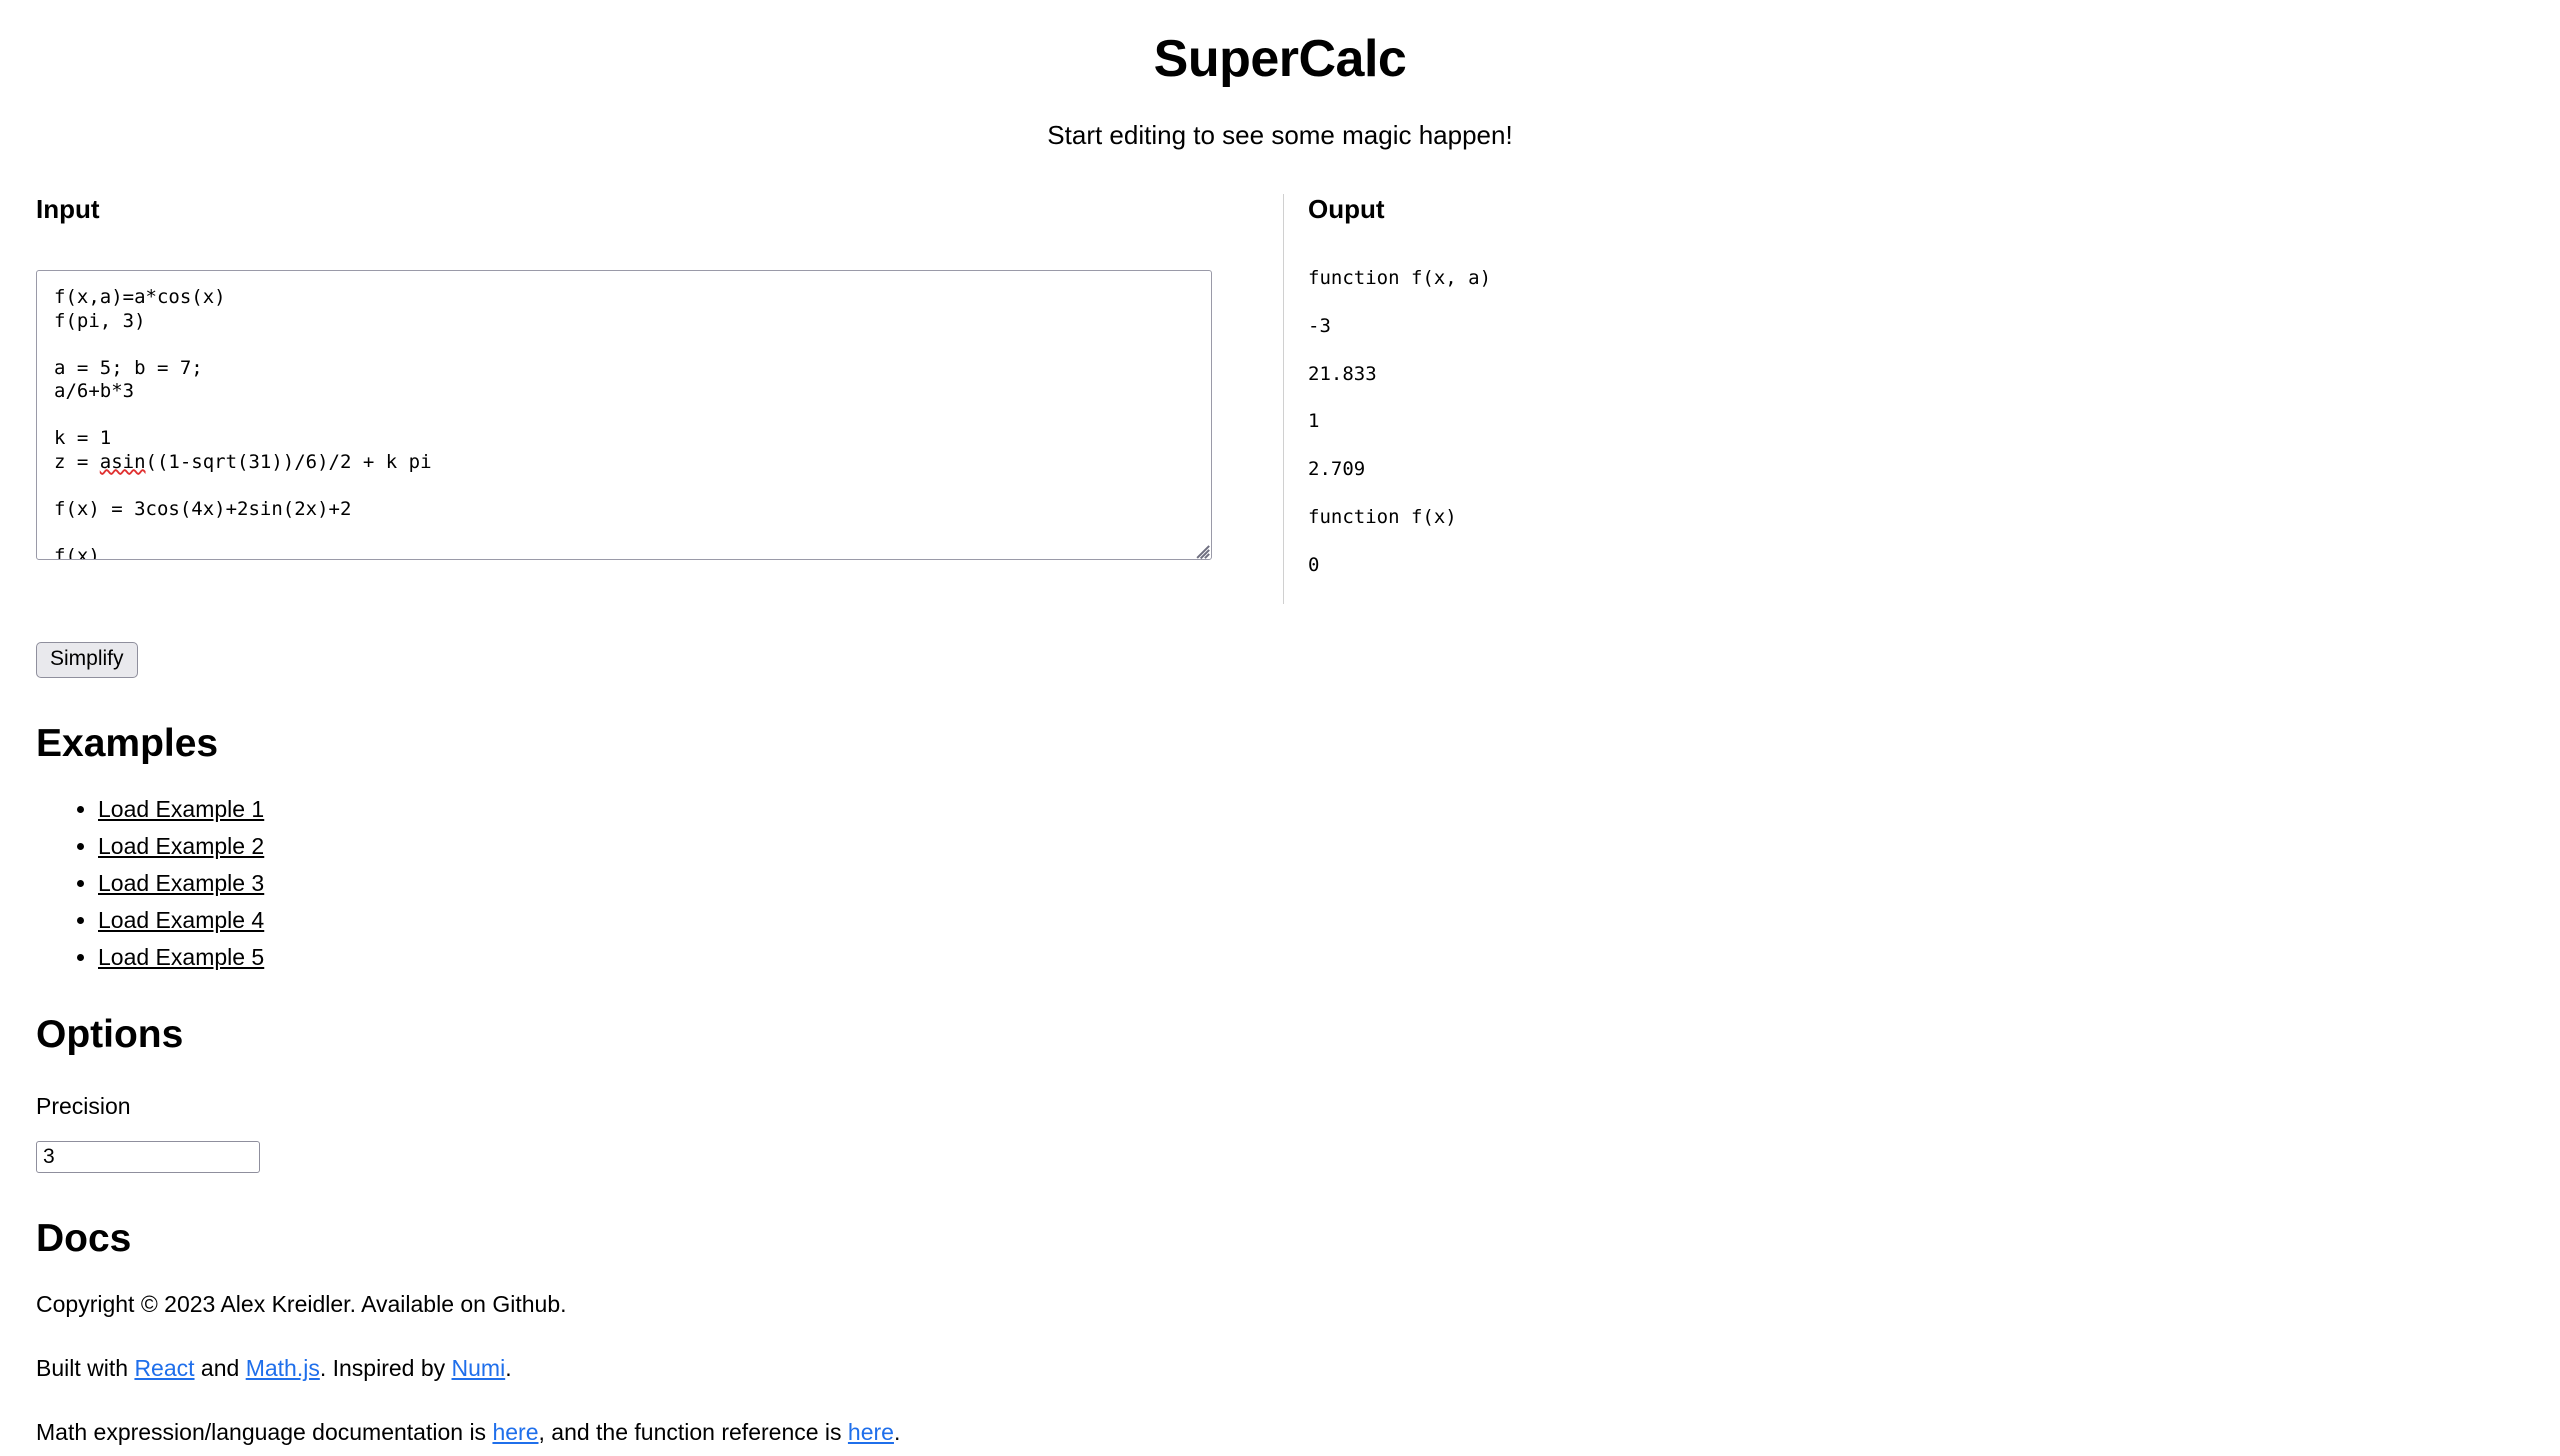 Image resolution: width=2560 pixels, height=1456 pixels. What do you see at coordinates (1346, 208) in the screenshot?
I see `output-heading: Ouput` at bounding box center [1346, 208].